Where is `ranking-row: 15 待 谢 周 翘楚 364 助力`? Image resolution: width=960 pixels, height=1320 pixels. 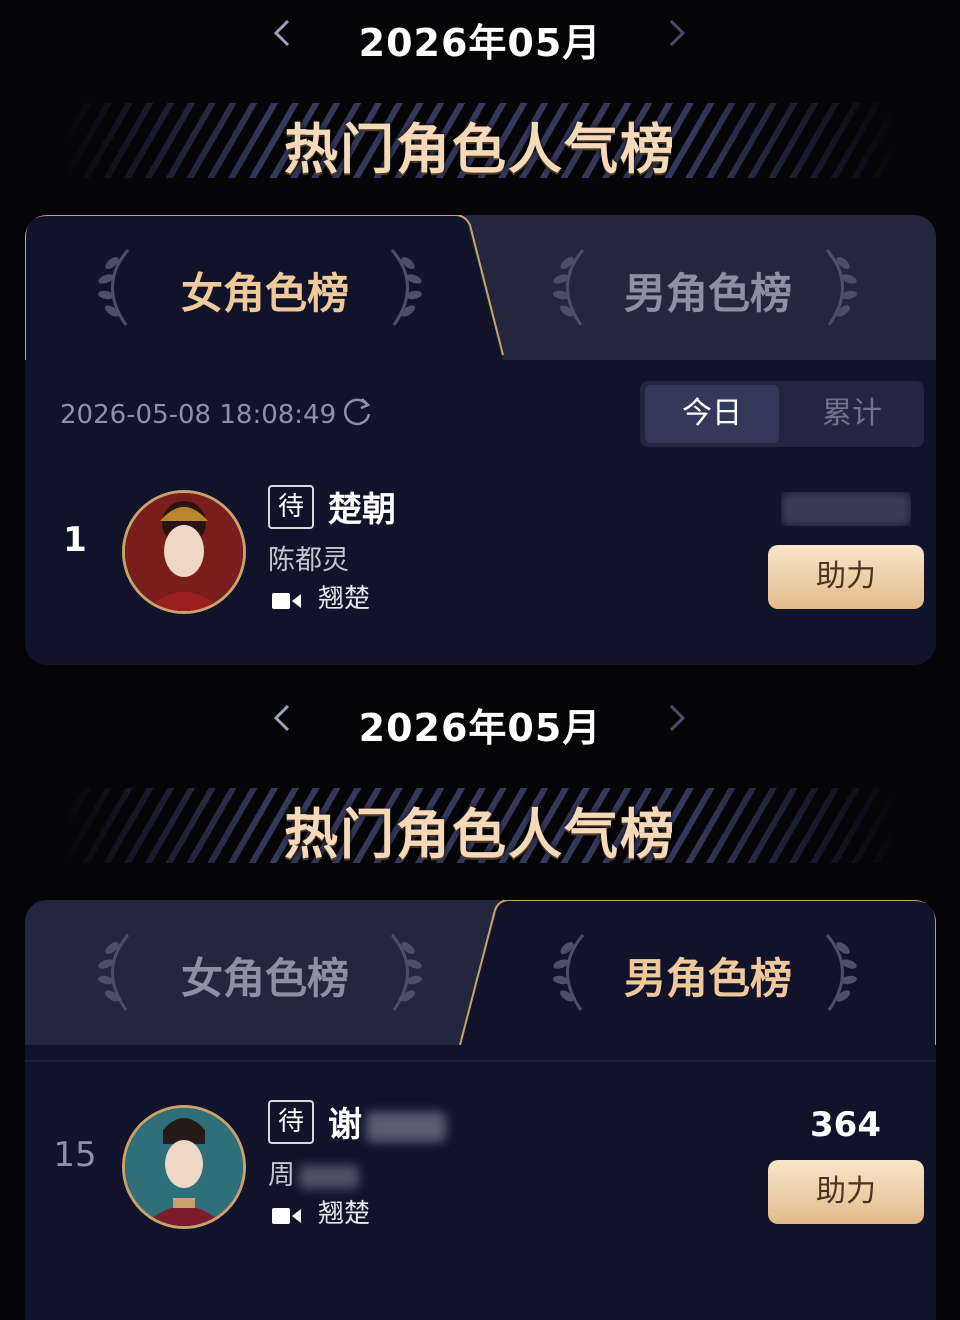
ranking-row: 15 待 谢 周 翘楚 364 助力 is located at coordinates (480, 1160).